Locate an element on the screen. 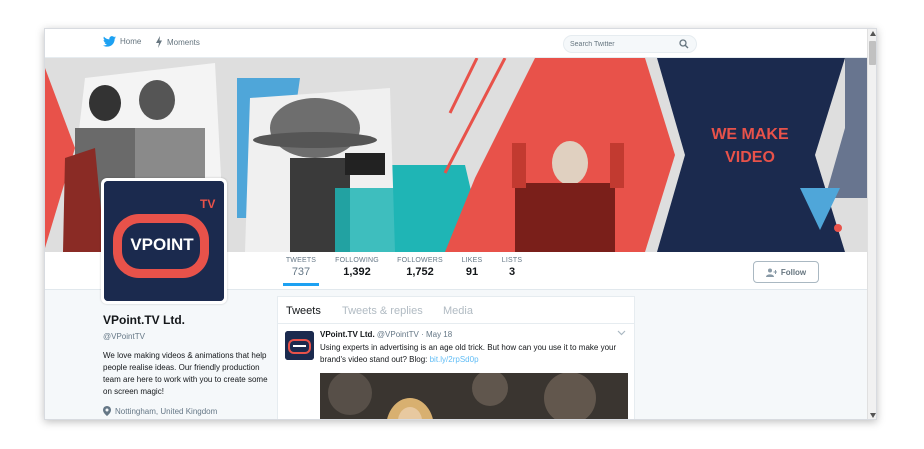 This screenshot has width=924, height=449. search-input is located at coordinates (622, 44).